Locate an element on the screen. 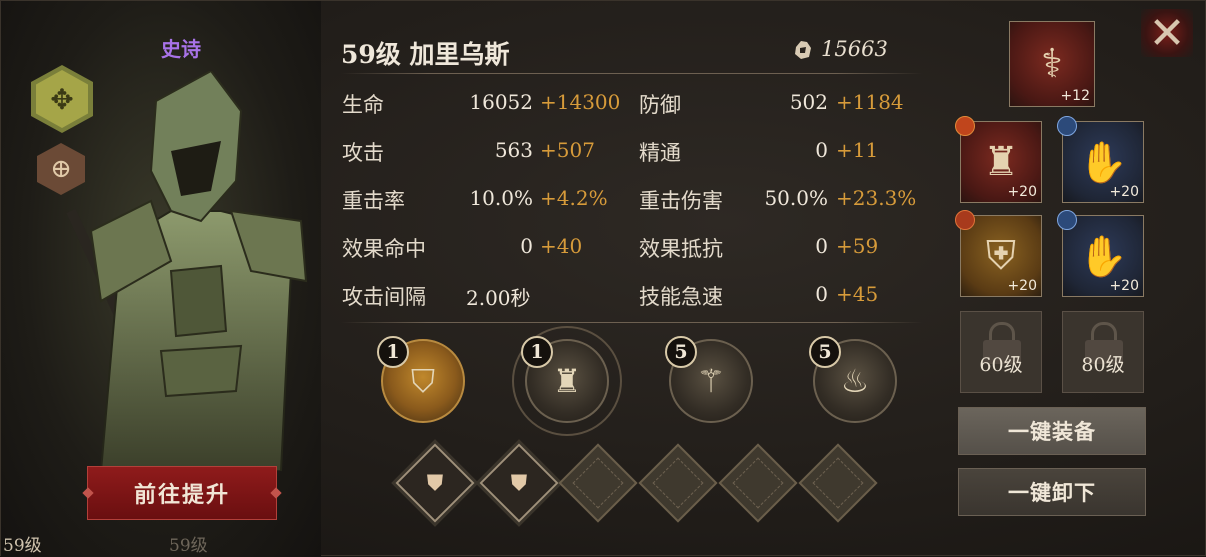  stats-divider is located at coordinates (632, 322).